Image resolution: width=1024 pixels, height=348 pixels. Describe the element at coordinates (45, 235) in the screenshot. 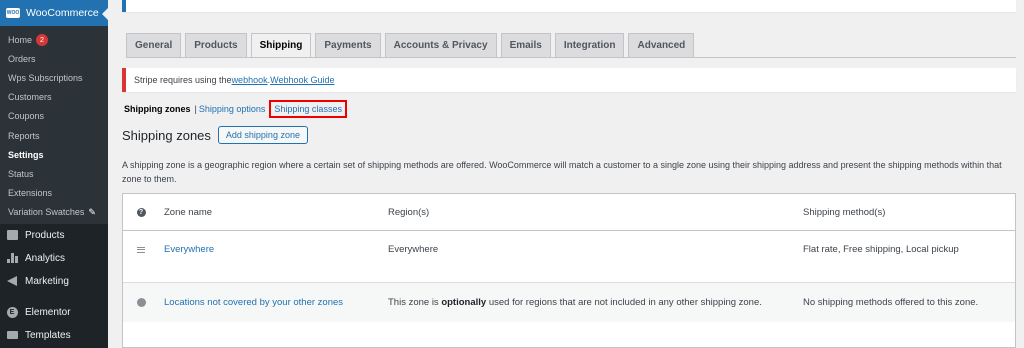

I see `menu-item-label: Products` at that location.